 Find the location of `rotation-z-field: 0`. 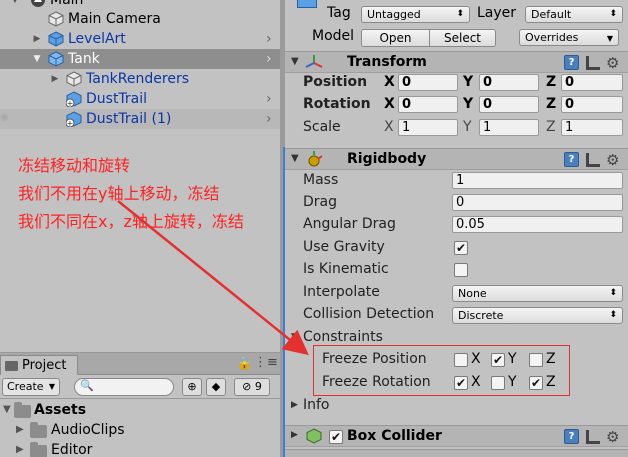

rotation-z-field: 0 is located at coordinates (592, 104).